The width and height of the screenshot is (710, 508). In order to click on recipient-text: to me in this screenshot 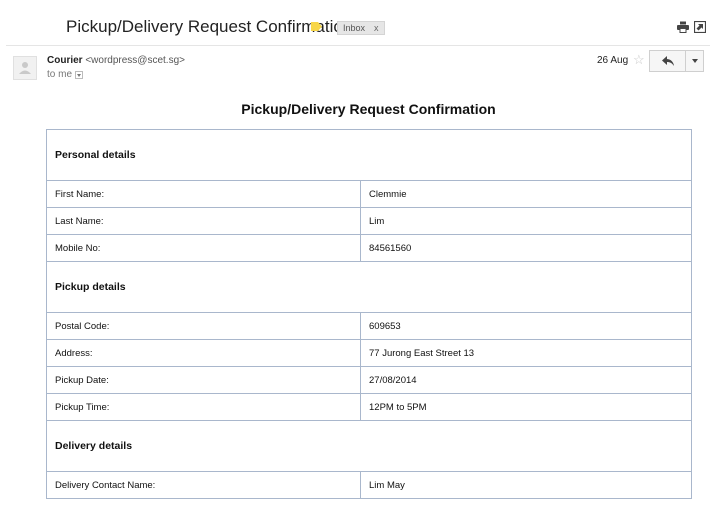, I will do `click(60, 74)`.